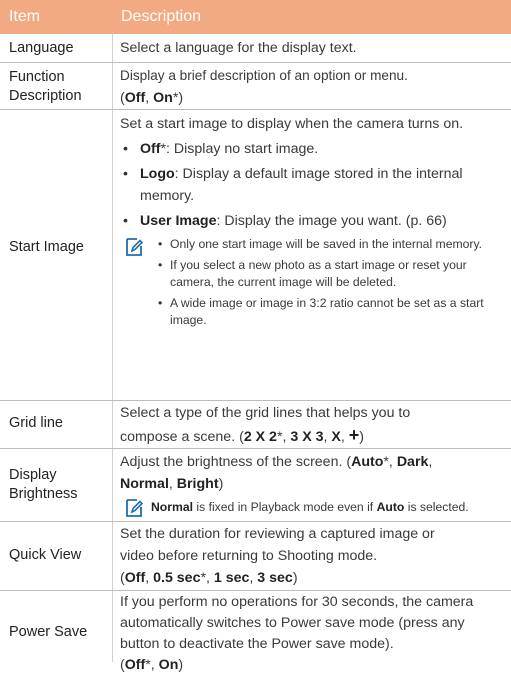  I want to click on item-language: Language, so click(41, 48).